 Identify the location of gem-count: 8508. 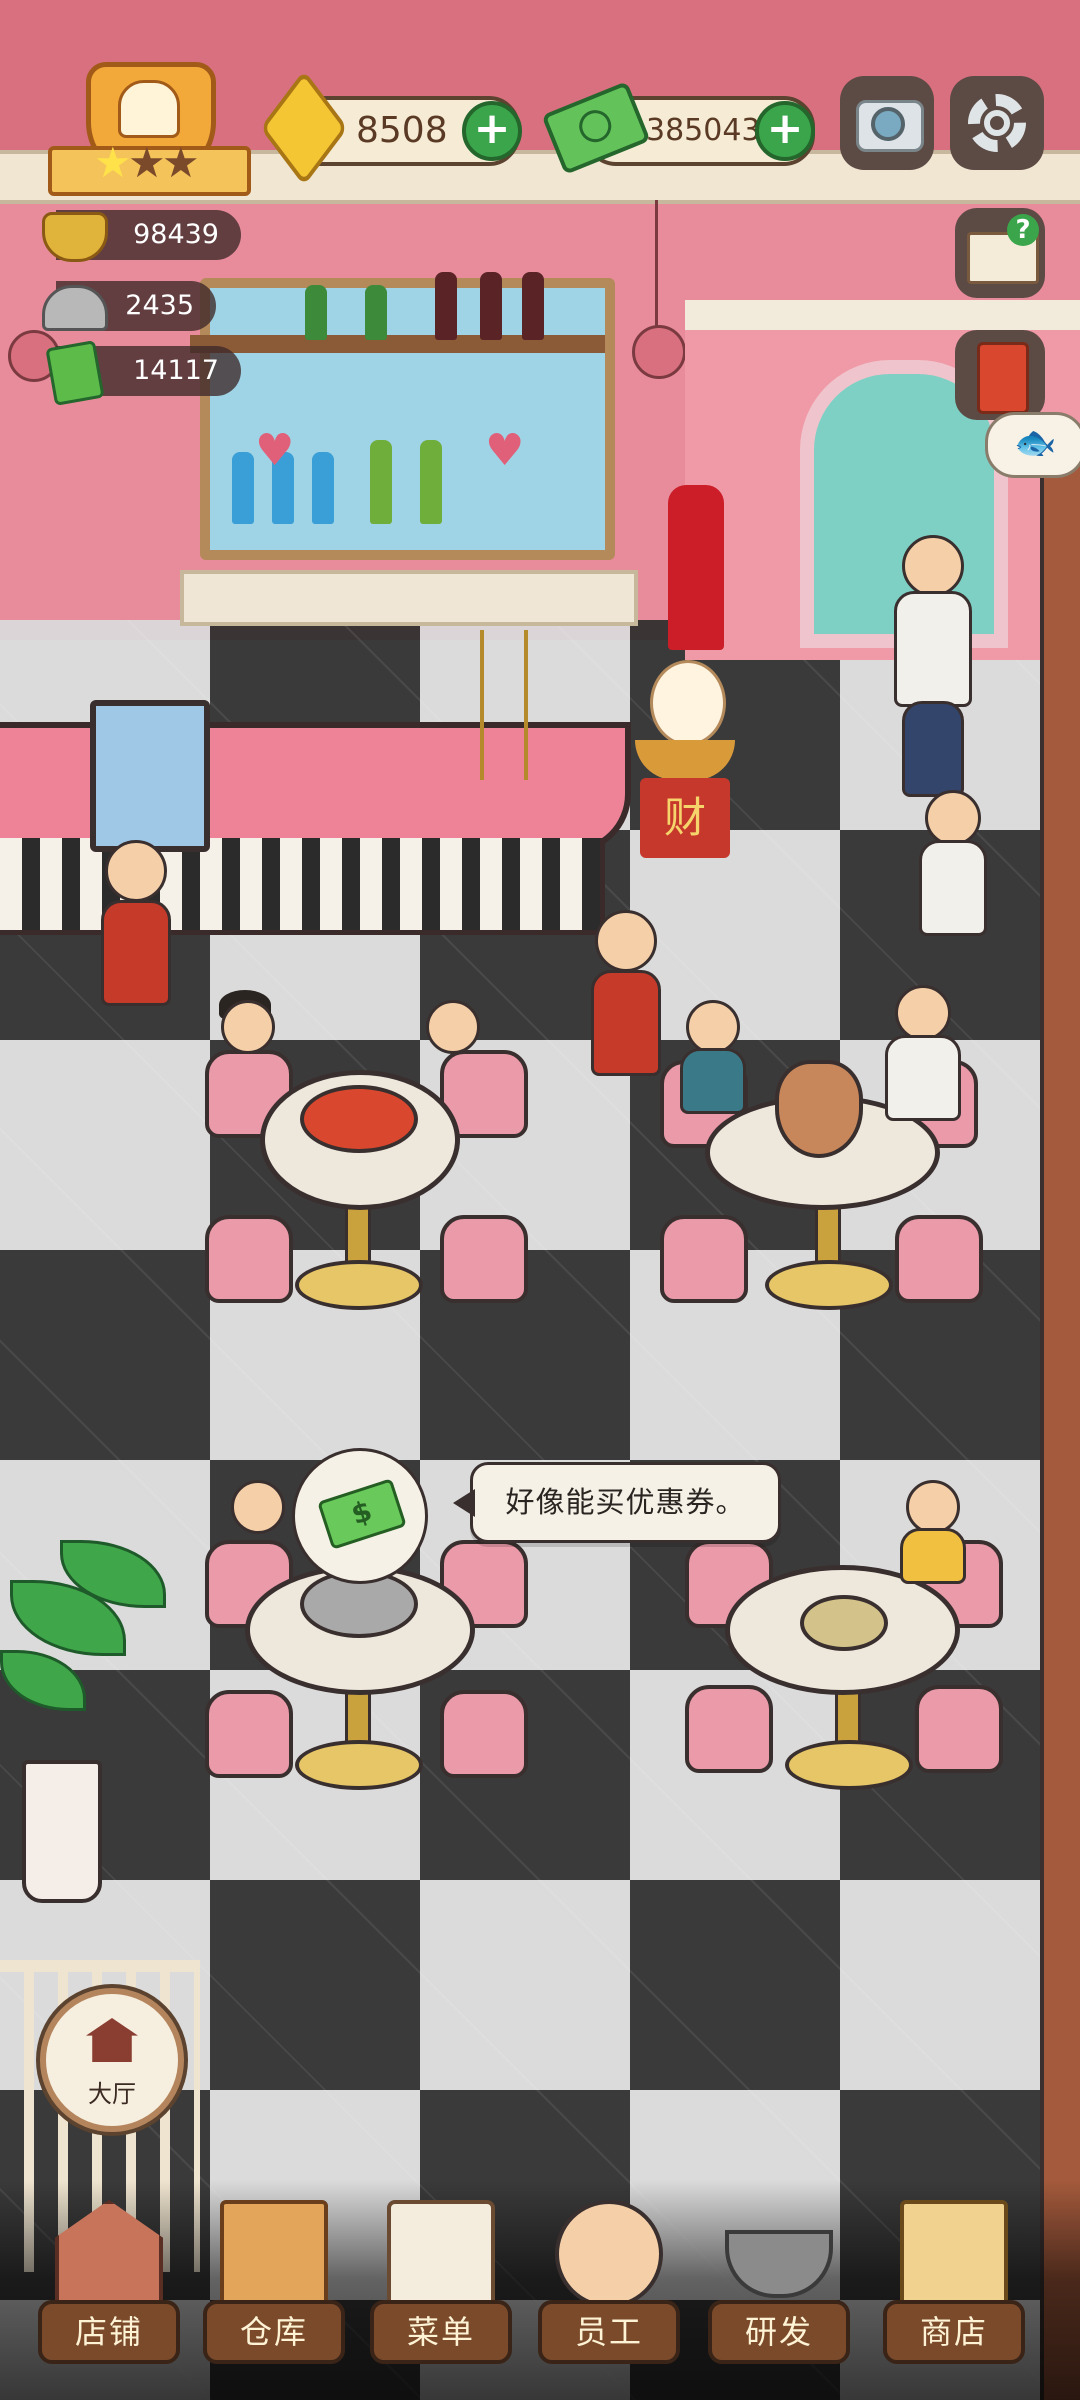
(402, 130).